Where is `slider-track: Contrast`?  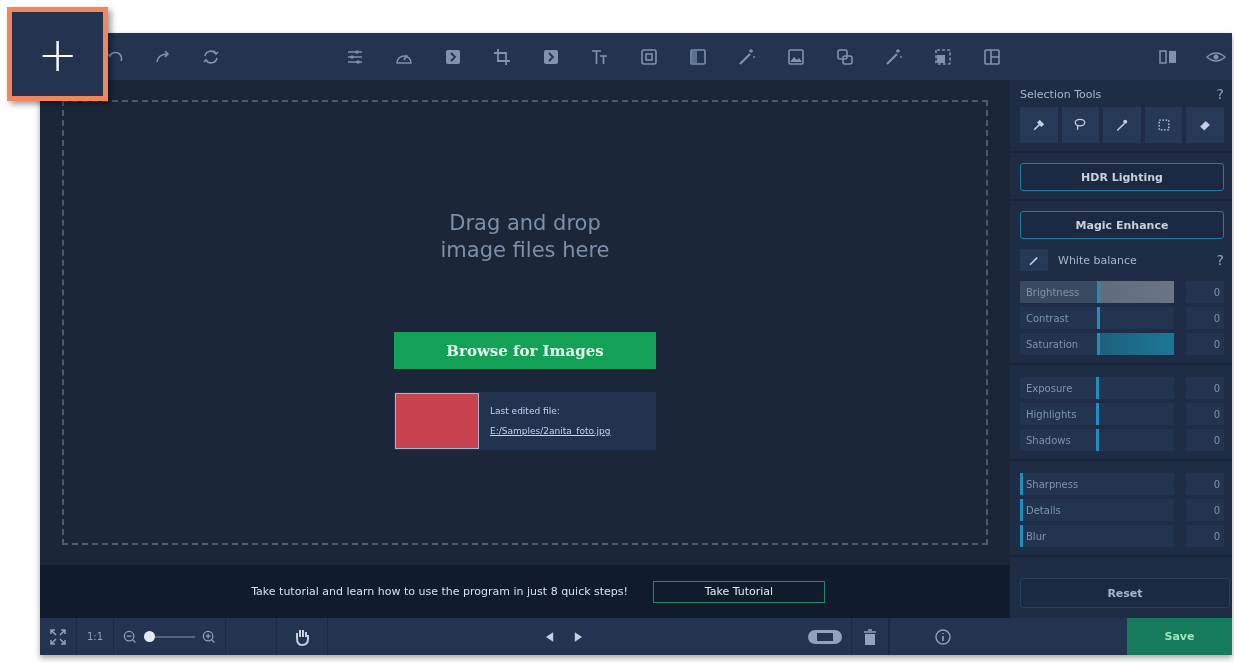
slider-track: Contrast is located at coordinates (1097, 318).